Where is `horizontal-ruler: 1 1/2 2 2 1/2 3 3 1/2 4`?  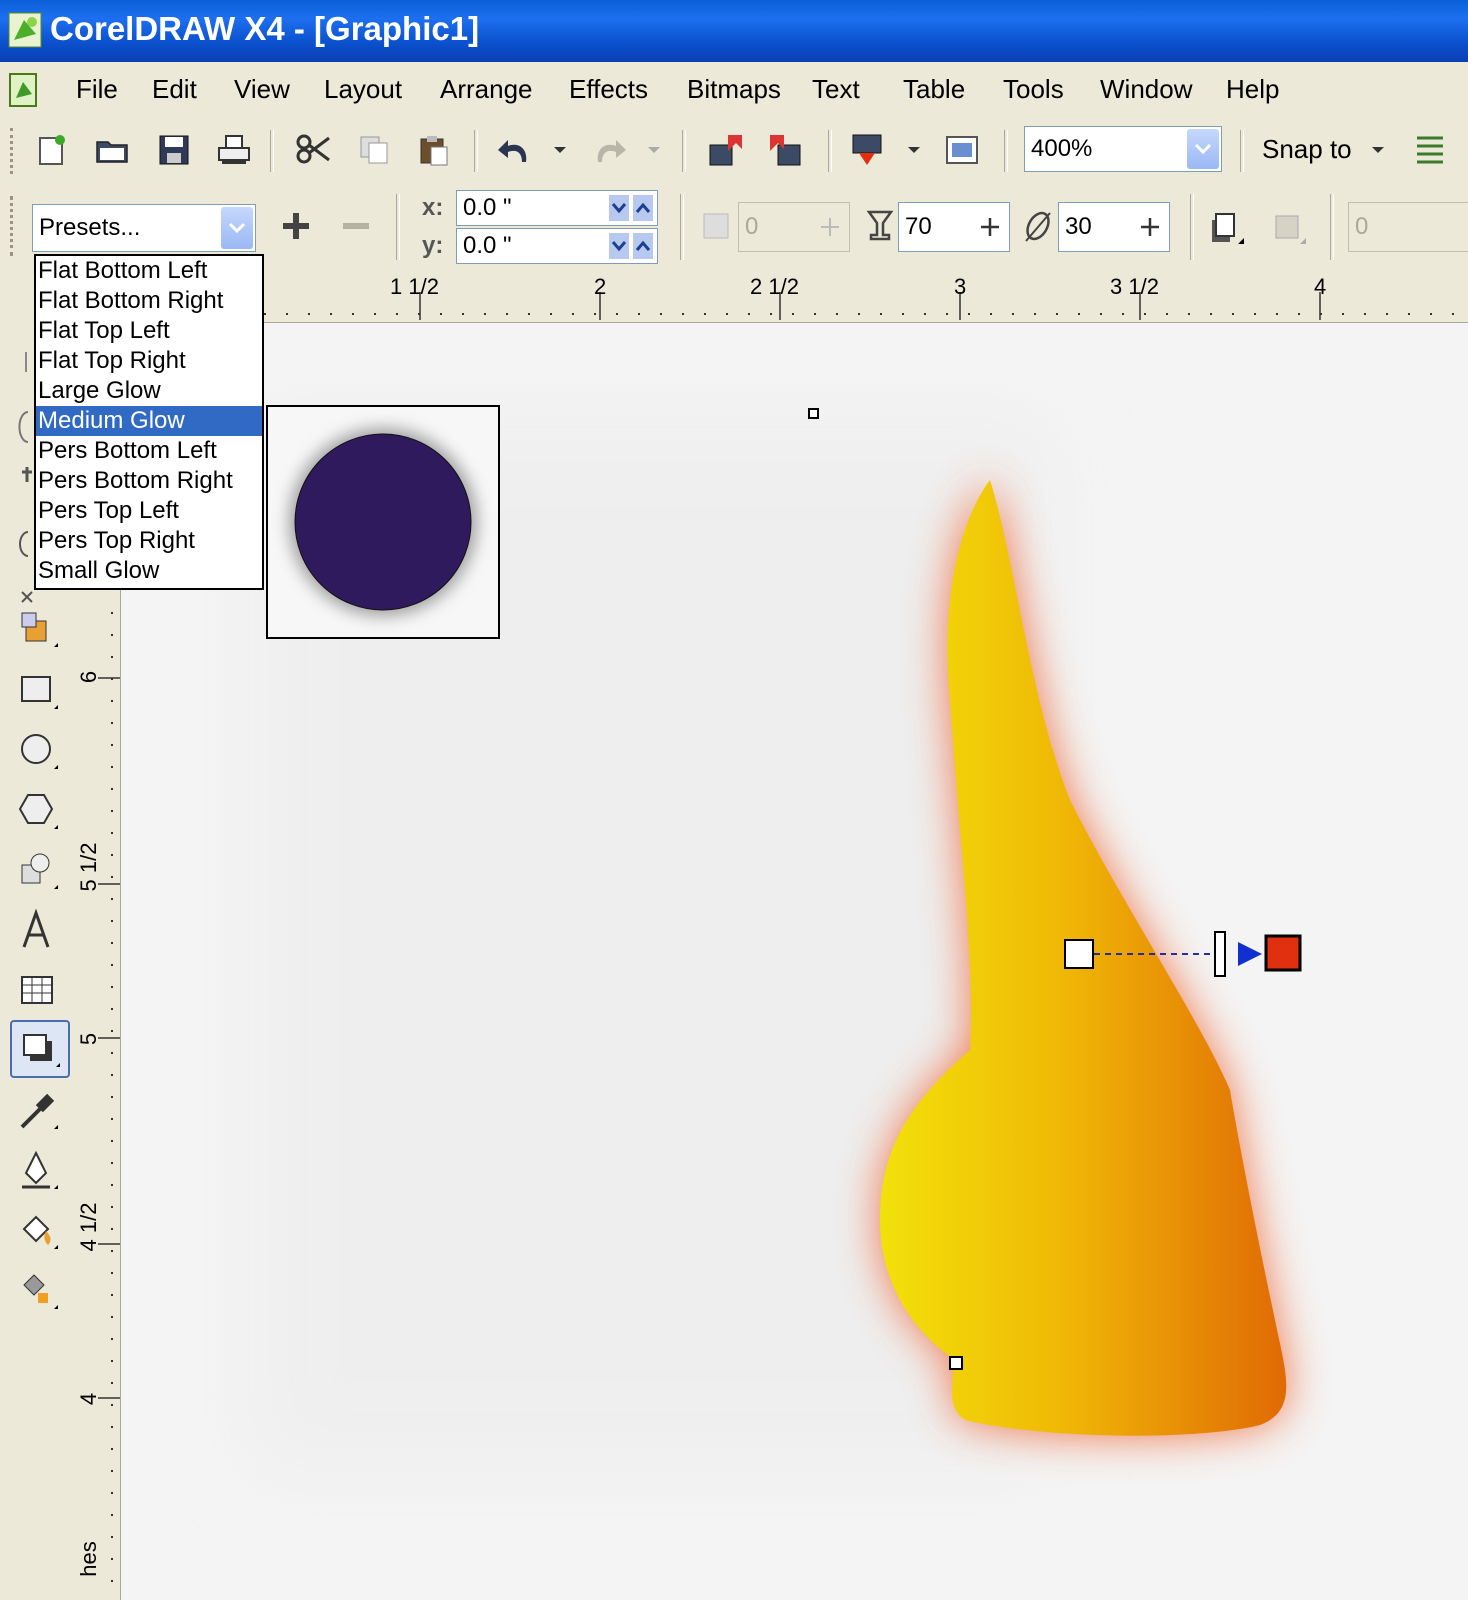
horizontal-ruler: 1 1/2 2 2 1/2 3 3 1/2 4 is located at coordinates (794, 297).